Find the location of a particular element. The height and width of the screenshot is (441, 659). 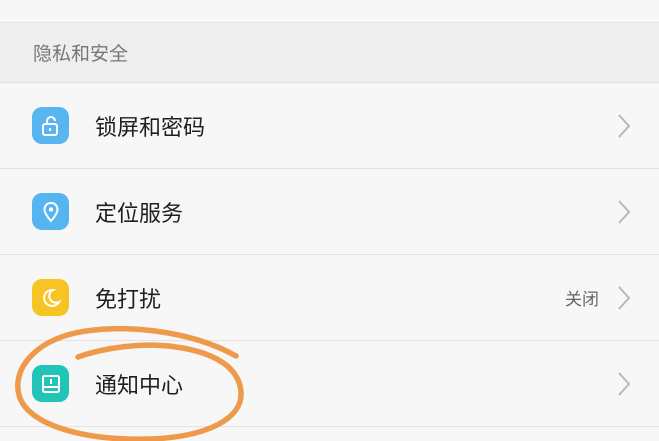

settings-item-label: 通知中心 is located at coordinates (139, 386).